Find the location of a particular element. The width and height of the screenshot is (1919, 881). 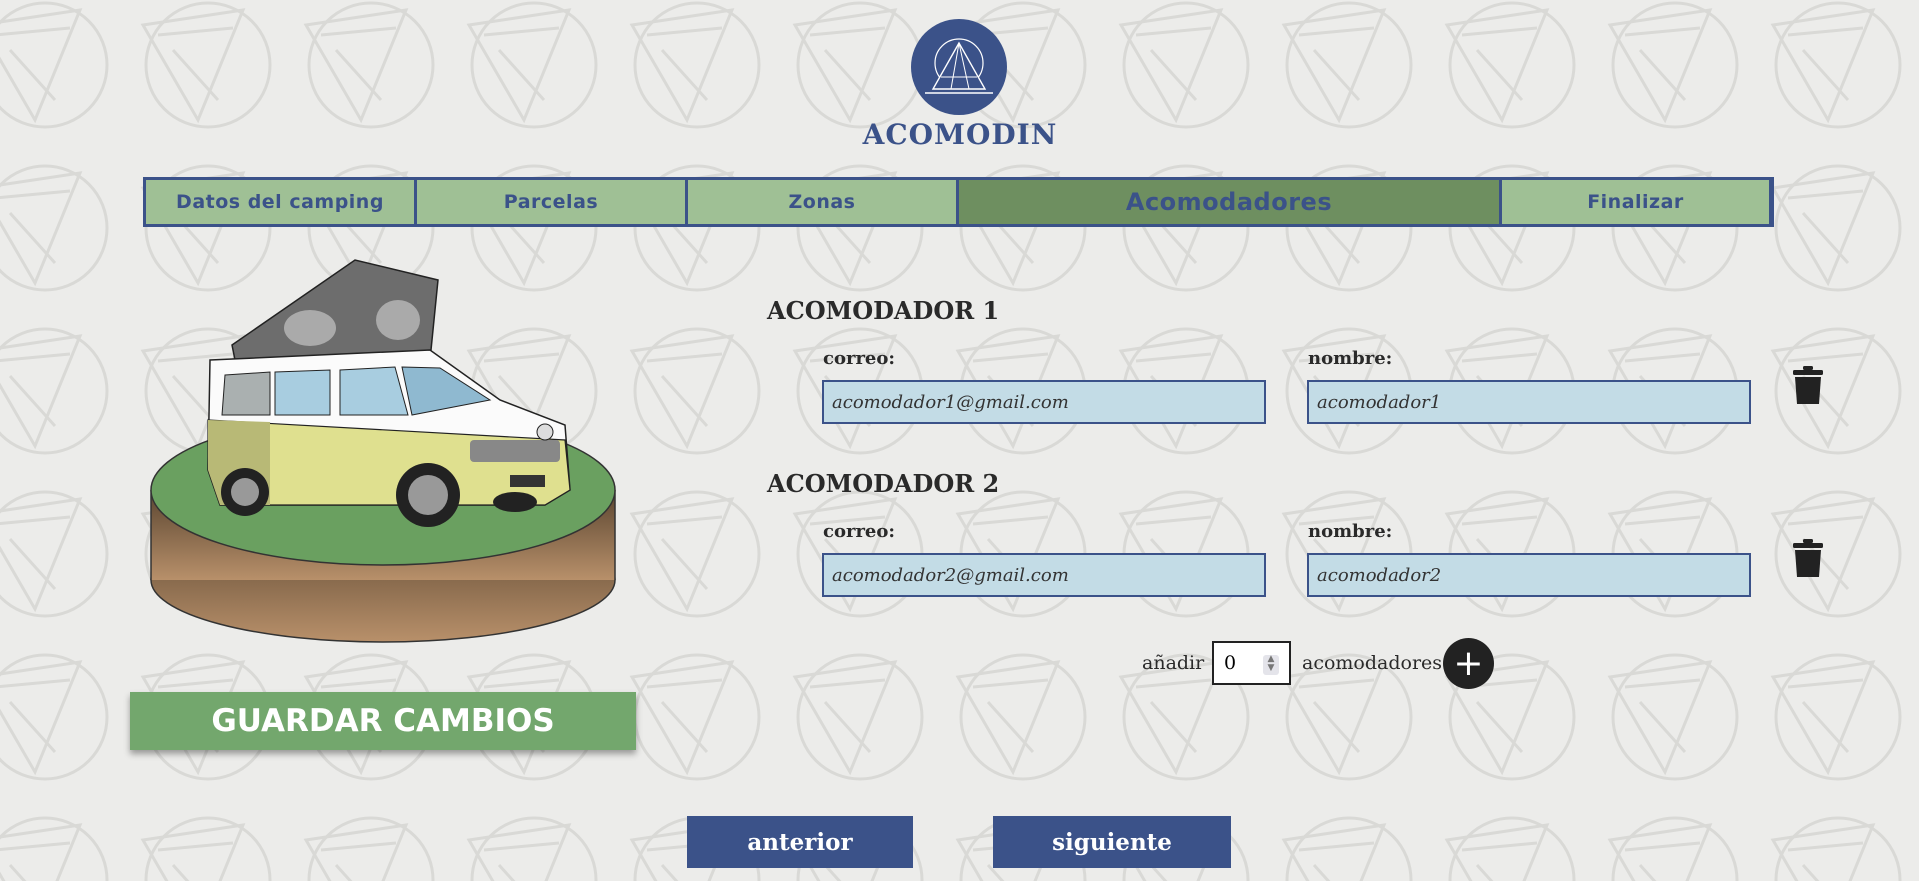

acomodador-1-name-label: nombre: is located at coordinates (1350, 358).